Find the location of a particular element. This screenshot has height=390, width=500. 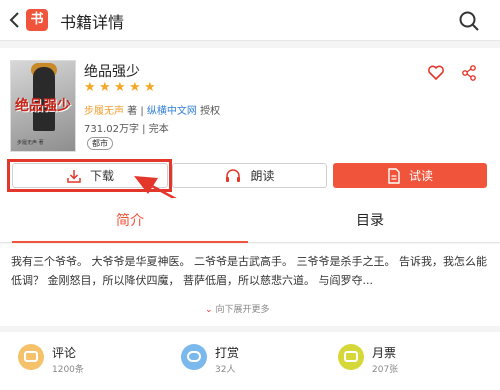

share-icon is located at coordinates (469, 73).